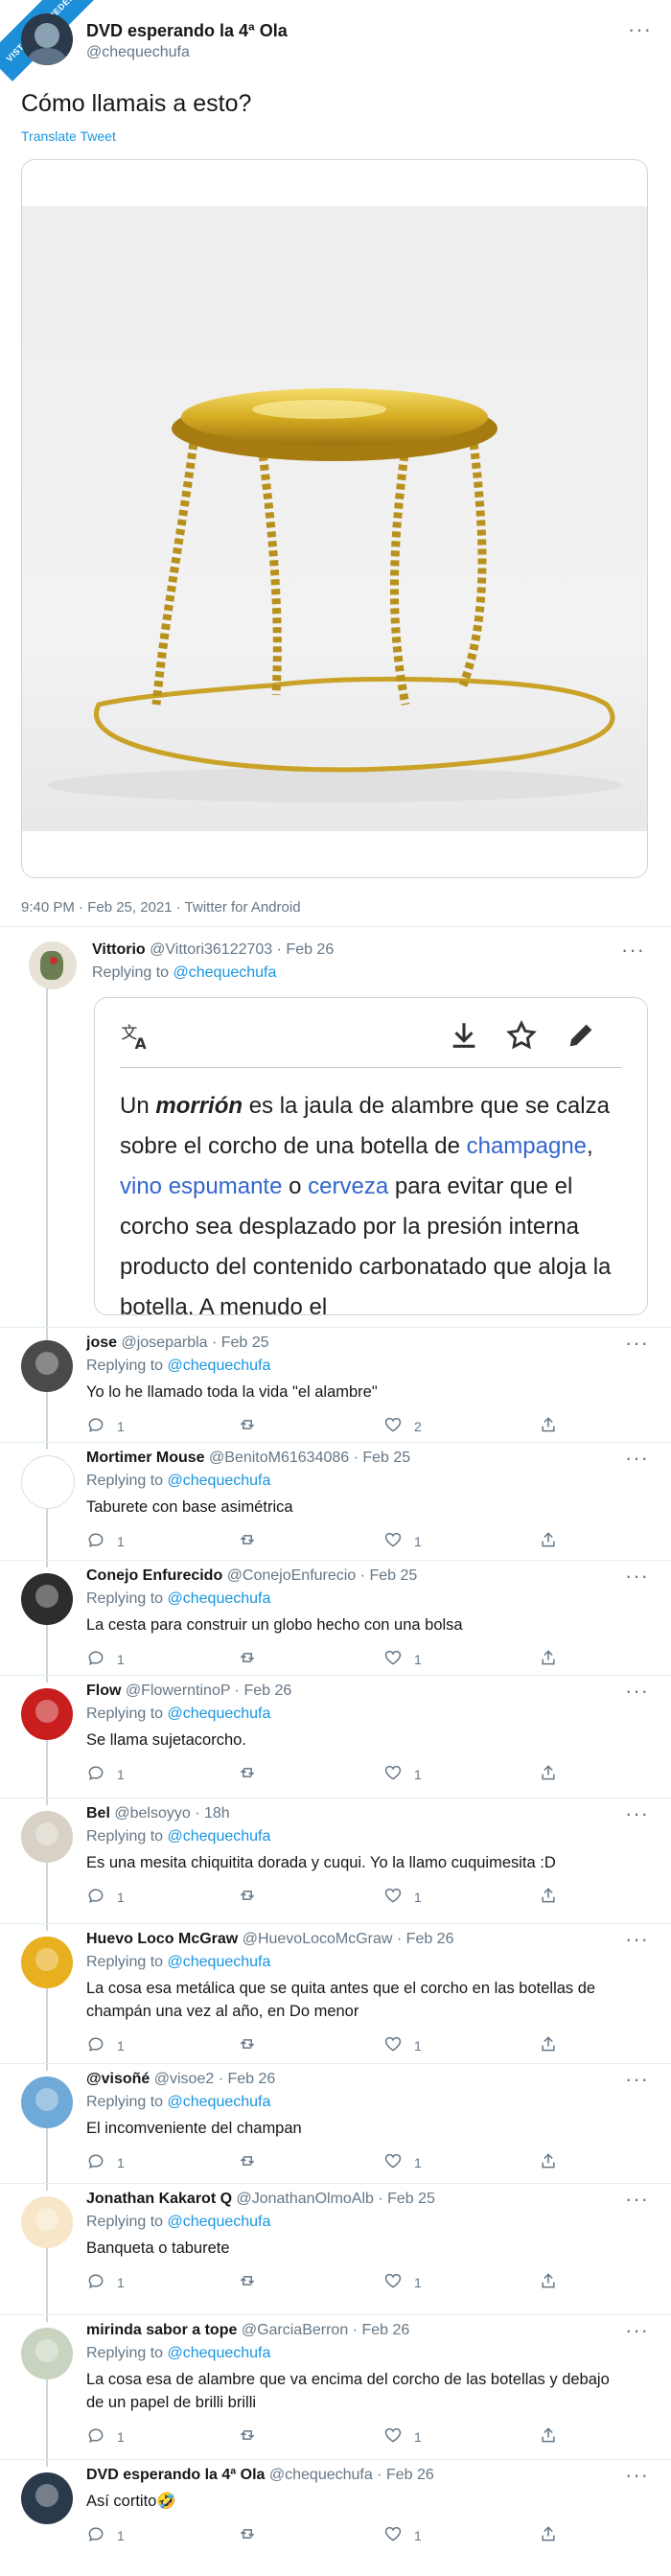 The width and height of the screenshot is (671, 2576). I want to click on reply-author-name: Vittorio, so click(119, 950).